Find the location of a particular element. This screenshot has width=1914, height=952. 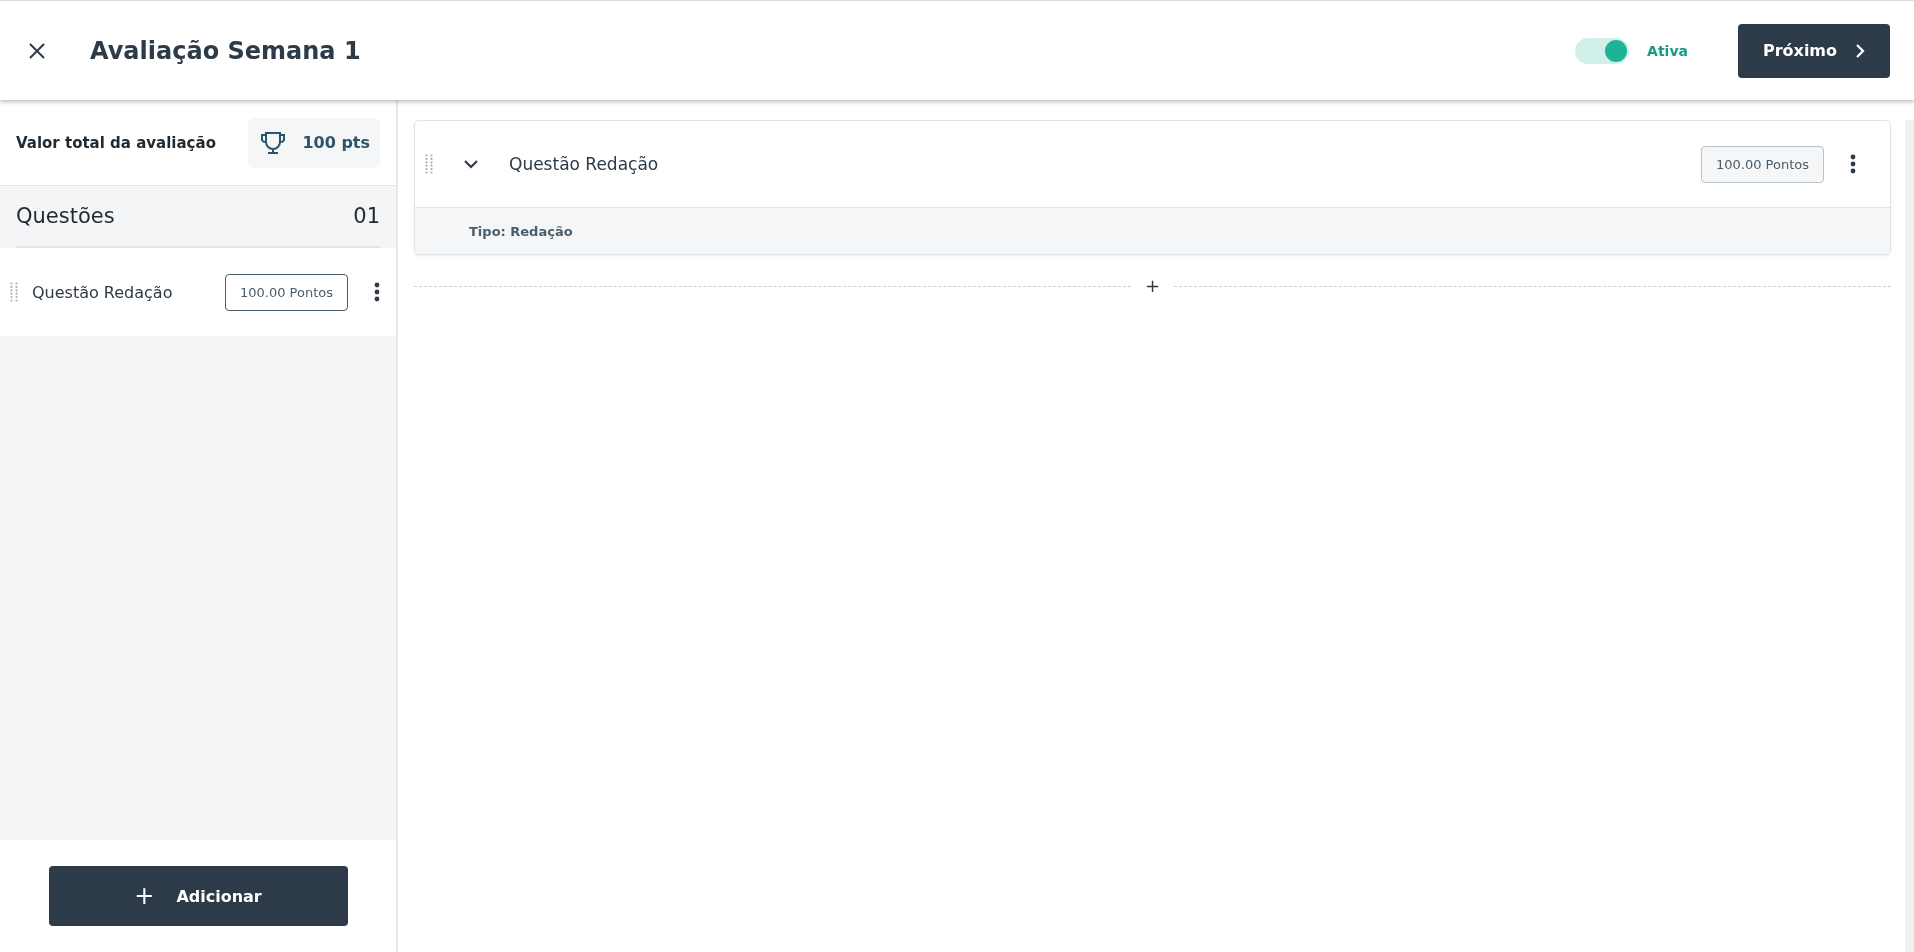

questions-count: 01 is located at coordinates (366, 216).